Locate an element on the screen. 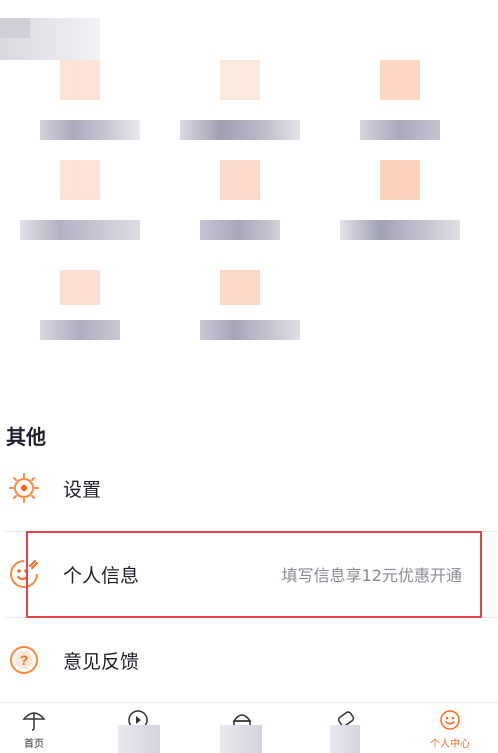  tab-home: 首页 is located at coordinates (34, 731).